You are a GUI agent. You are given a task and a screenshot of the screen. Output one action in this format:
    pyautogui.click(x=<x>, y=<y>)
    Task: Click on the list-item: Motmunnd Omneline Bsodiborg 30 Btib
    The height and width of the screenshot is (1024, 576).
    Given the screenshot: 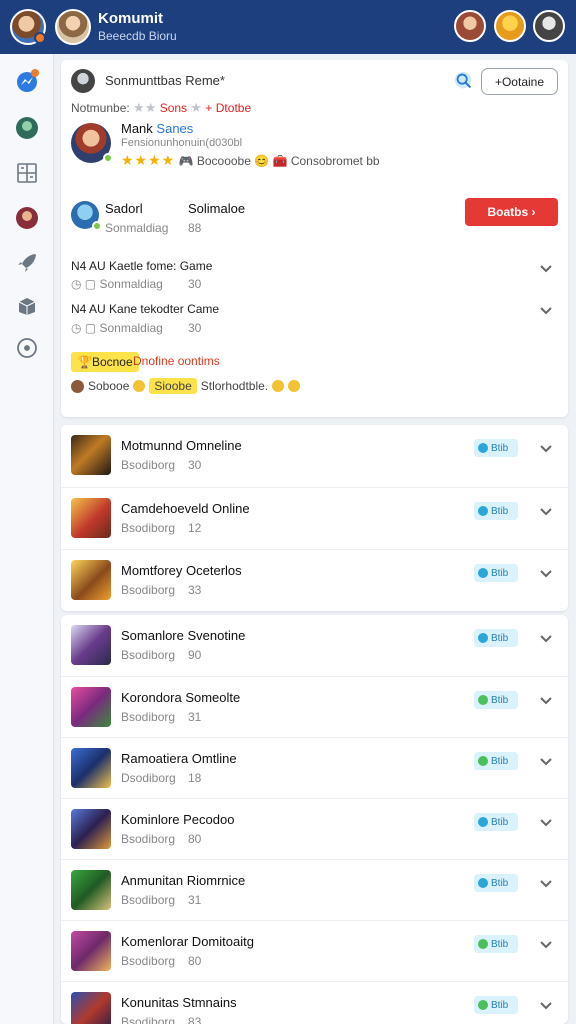 What is the action you would take?
    pyautogui.click(x=314, y=456)
    